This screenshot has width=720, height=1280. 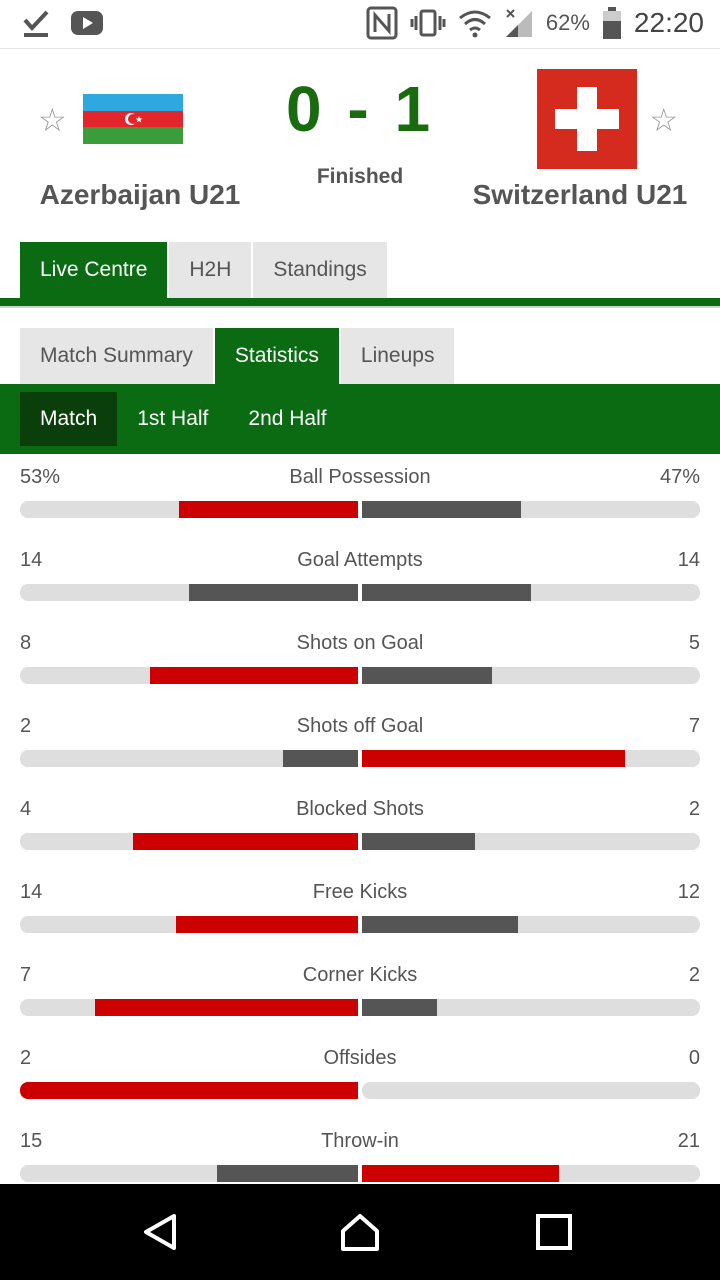 What do you see at coordinates (360, 829) in the screenshot?
I see `stat-row: Blocked Shots 4 2` at bounding box center [360, 829].